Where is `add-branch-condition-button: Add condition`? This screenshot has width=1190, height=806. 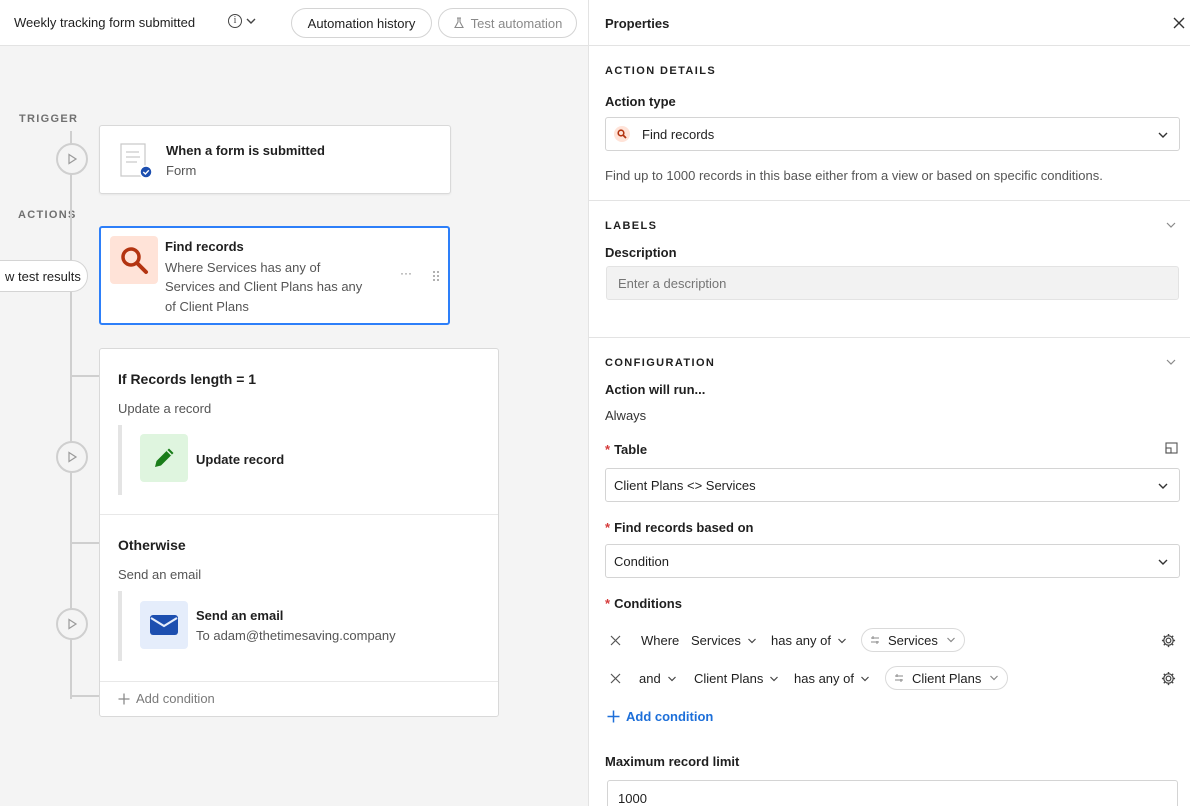
add-branch-condition-button: Add condition is located at coordinates (166, 698).